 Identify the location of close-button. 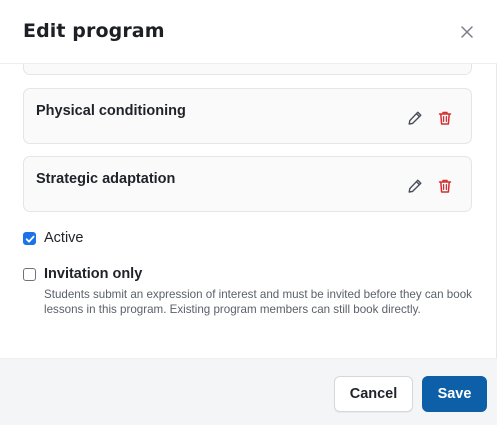
(467, 32).